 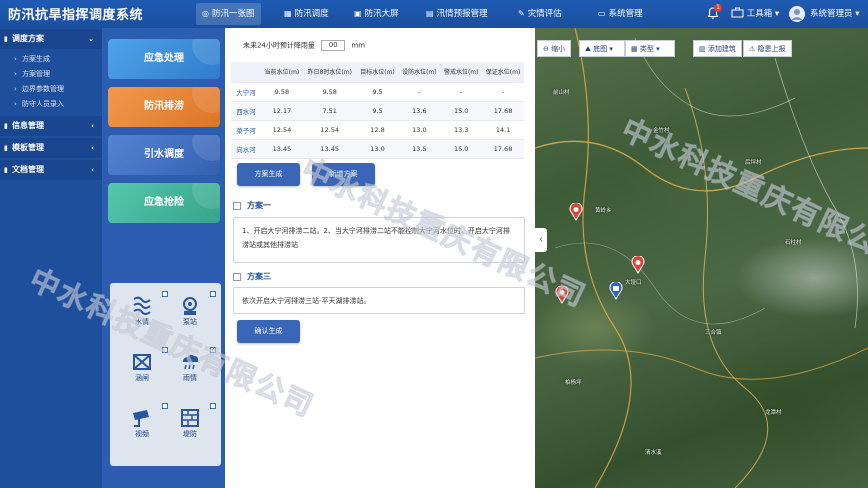 I want to click on tab-system: ▭ 系统管理, so click(x=620, y=14).